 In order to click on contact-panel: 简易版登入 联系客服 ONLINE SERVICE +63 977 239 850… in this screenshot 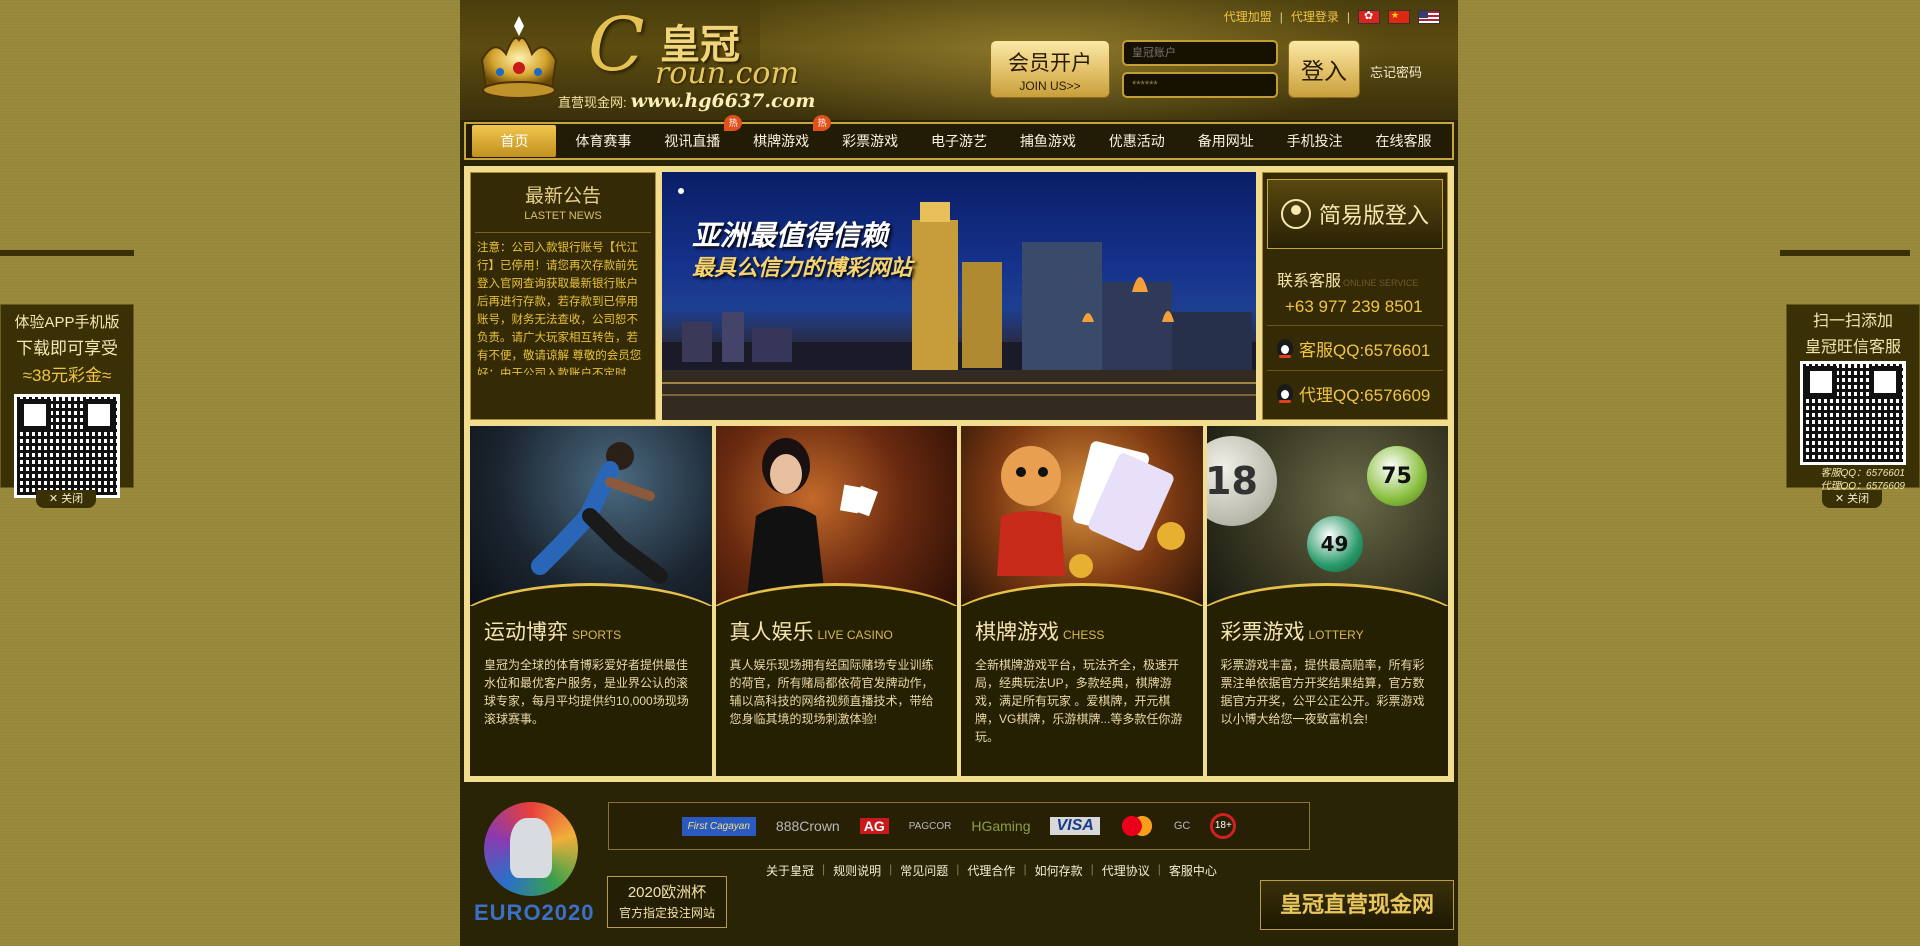, I will do `click(1355, 296)`.